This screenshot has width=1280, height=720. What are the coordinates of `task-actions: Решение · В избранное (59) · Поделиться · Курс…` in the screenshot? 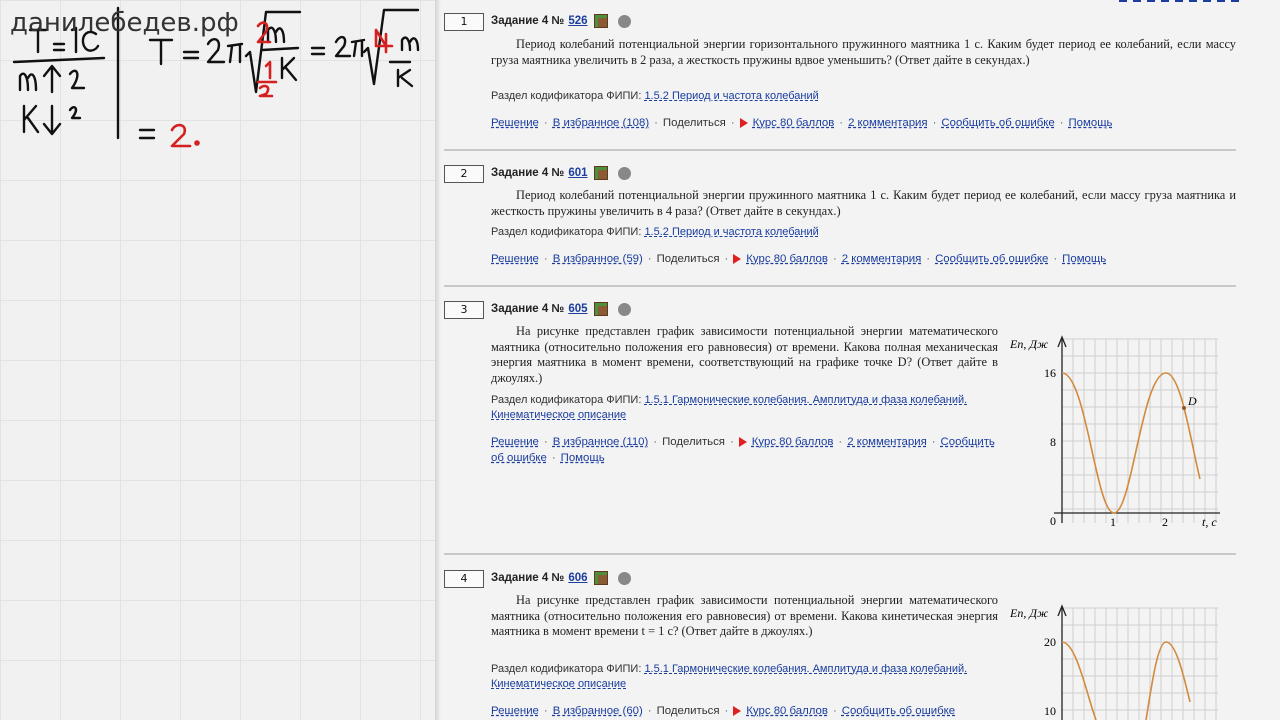 It's located at (799, 259).